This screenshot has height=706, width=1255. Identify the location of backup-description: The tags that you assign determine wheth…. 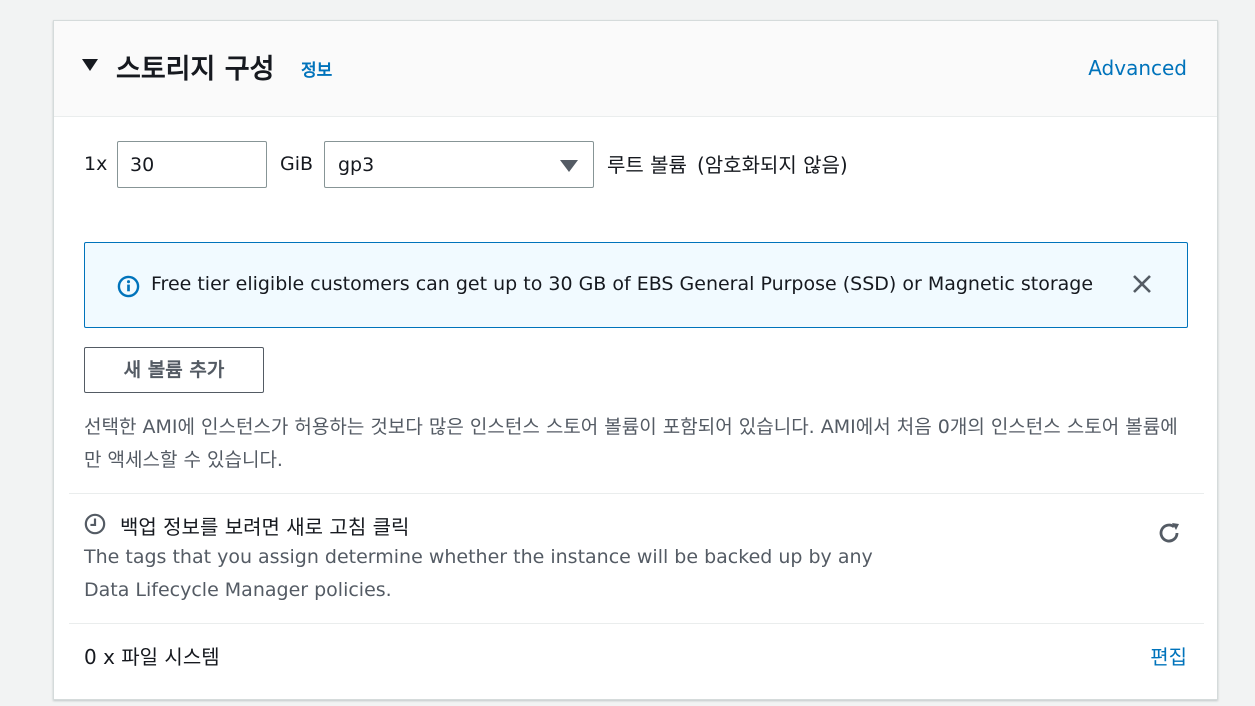
(478, 573).